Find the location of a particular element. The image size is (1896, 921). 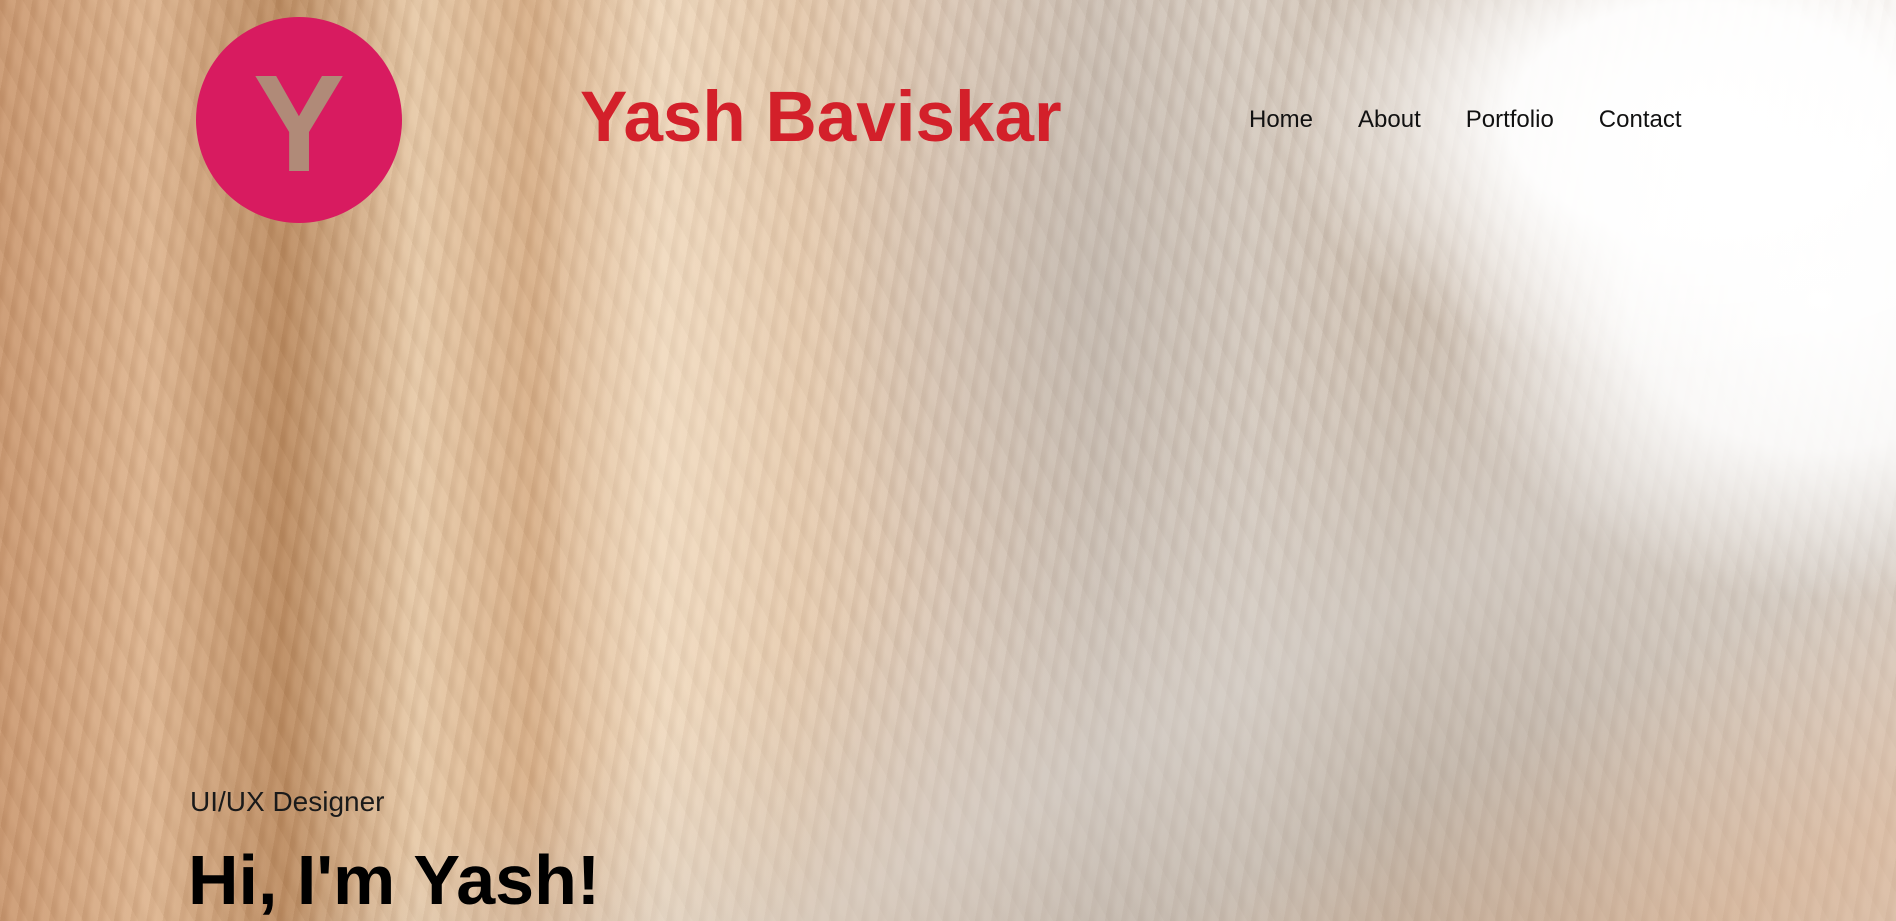

logo-letter: Y is located at coordinates (299, 124).